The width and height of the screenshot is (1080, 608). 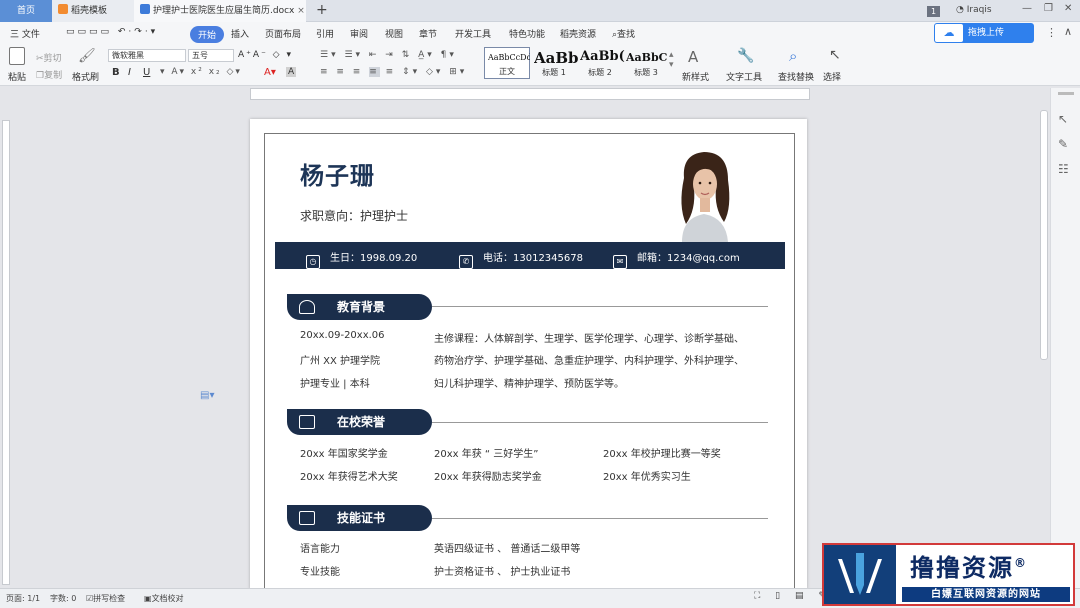 What do you see at coordinates (671, 60) in the screenshot?
I see `styles-scroll-icon: ▴ ▾` at bounding box center [671, 60].